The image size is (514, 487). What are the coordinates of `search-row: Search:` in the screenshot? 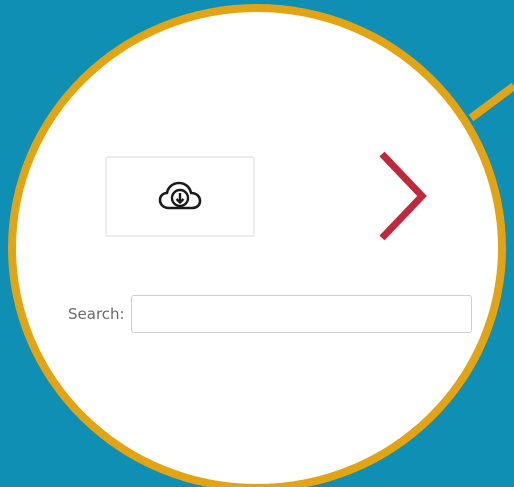 It's located at (270, 314).